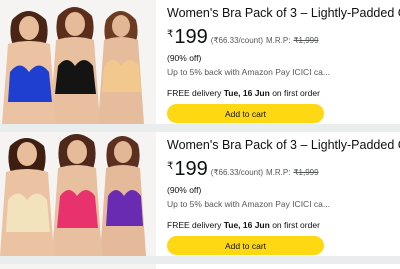 The height and width of the screenshot is (269, 400). Describe the element at coordinates (78, 266) in the screenshot. I see `product-image` at that location.